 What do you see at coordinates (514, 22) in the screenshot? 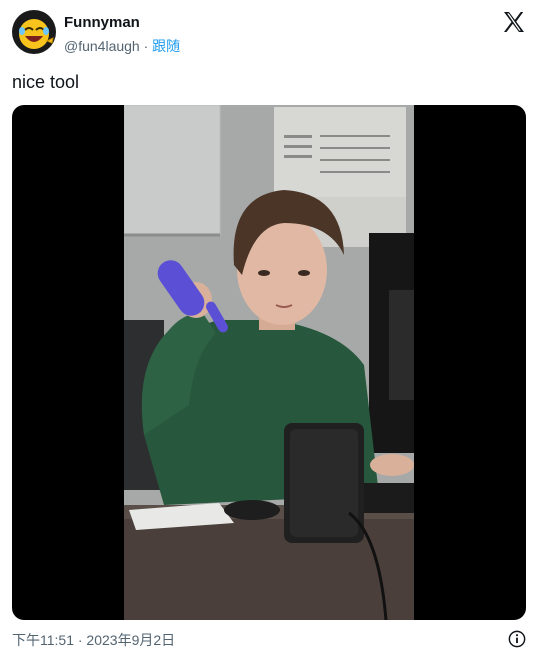
I see `x-logo-icon` at bounding box center [514, 22].